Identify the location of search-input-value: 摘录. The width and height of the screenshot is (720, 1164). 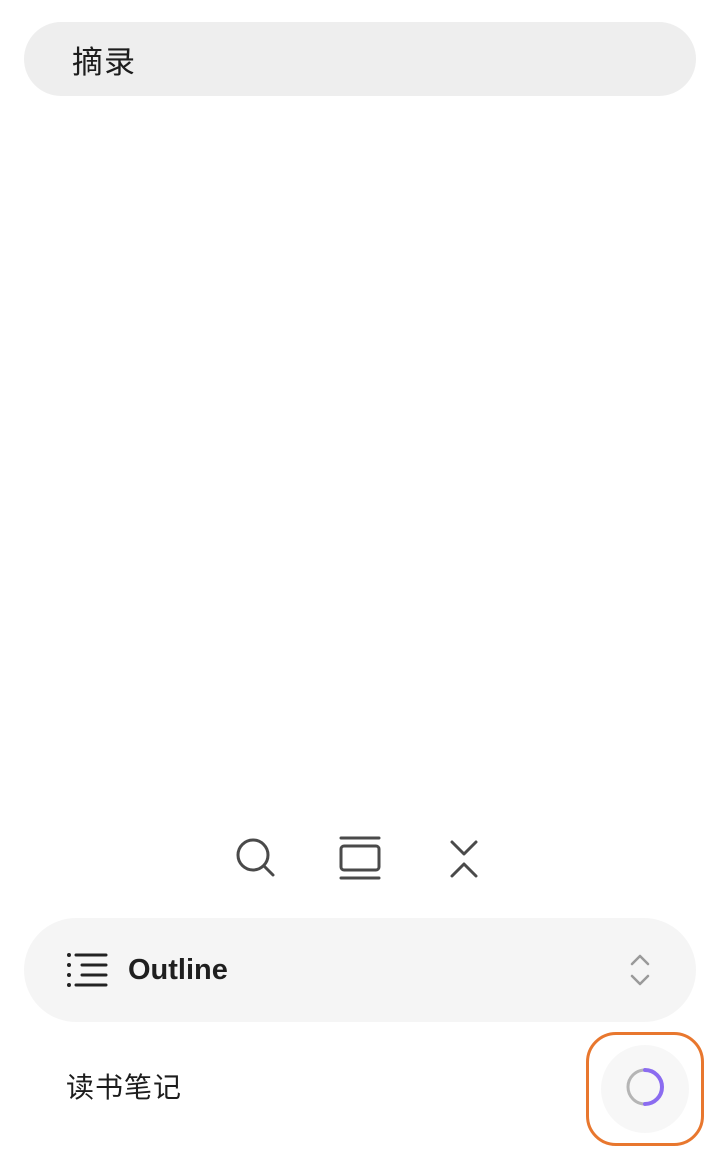
(104, 62).